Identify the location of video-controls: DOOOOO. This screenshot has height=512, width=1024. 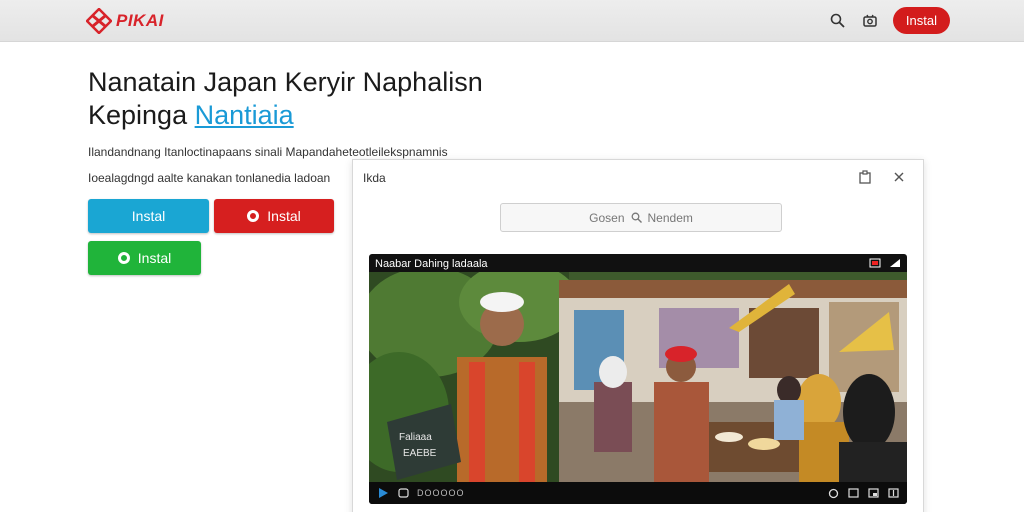
(638, 493).